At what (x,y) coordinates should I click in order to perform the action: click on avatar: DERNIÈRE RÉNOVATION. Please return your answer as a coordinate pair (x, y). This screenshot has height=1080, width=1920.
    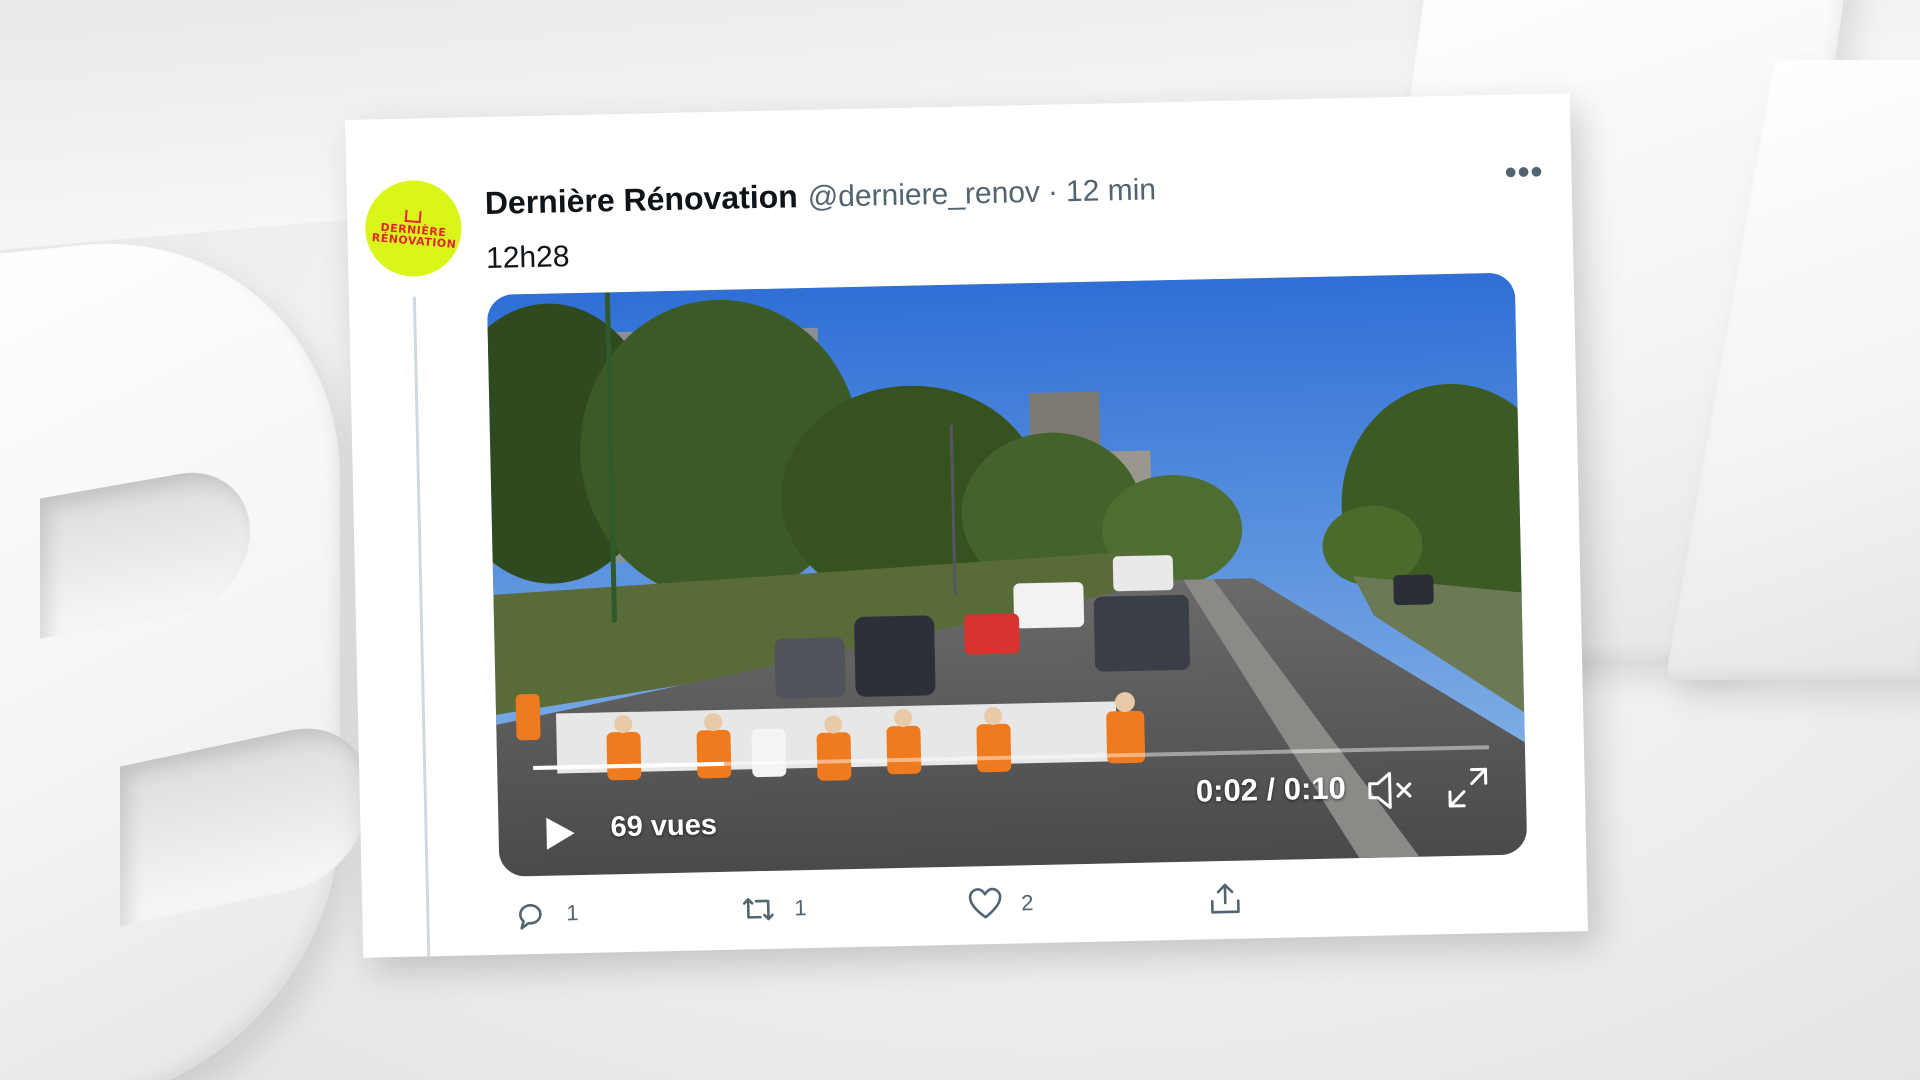
    Looking at the image, I should click on (413, 228).